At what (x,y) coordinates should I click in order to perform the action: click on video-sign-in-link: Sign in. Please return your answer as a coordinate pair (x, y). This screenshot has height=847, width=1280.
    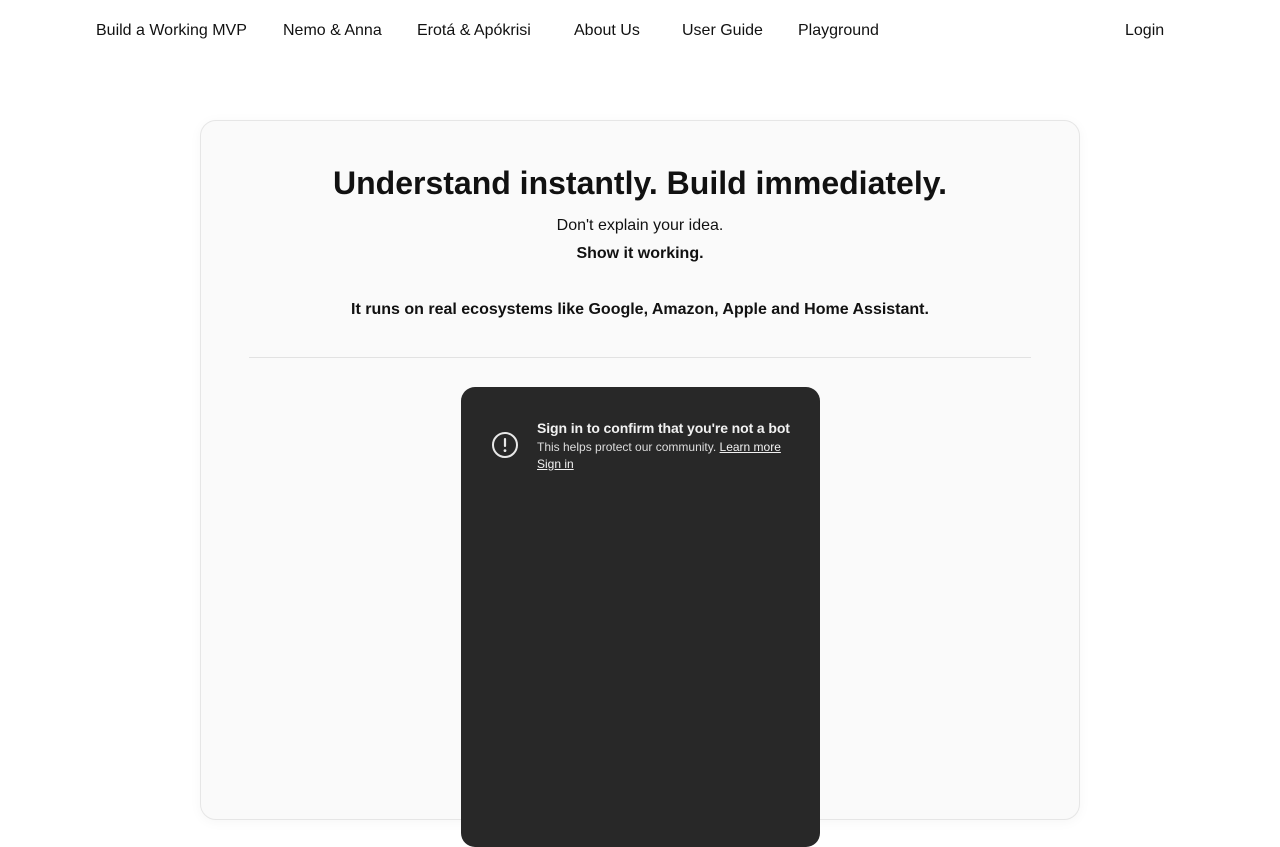
    Looking at the image, I should click on (555, 464).